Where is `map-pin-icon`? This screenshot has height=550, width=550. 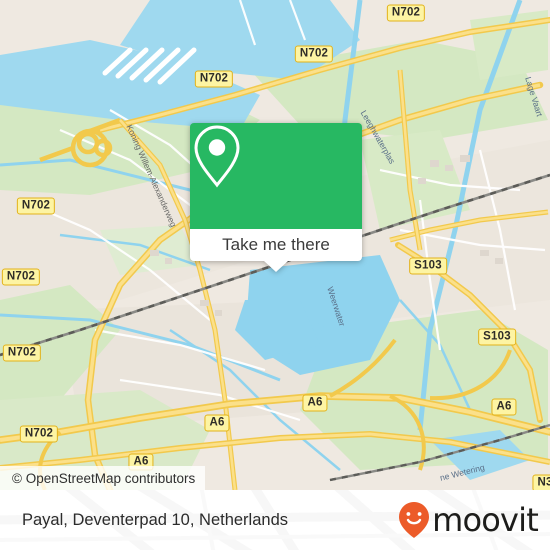
map-pin-icon is located at coordinates (217, 156).